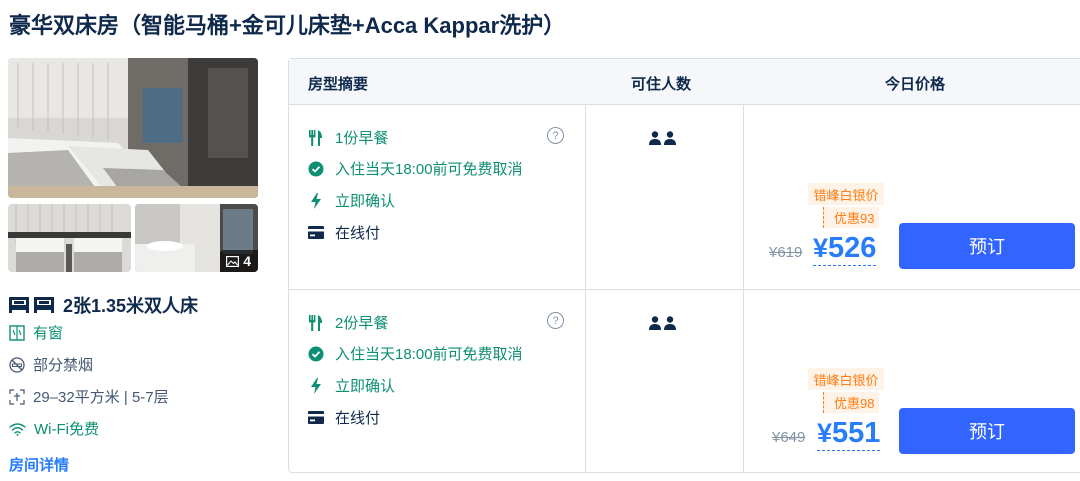 Image resolution: width=1080 pixels, height=481 pixels. I want to click on breakfast-label: 1份早餐, so click(362, 138).